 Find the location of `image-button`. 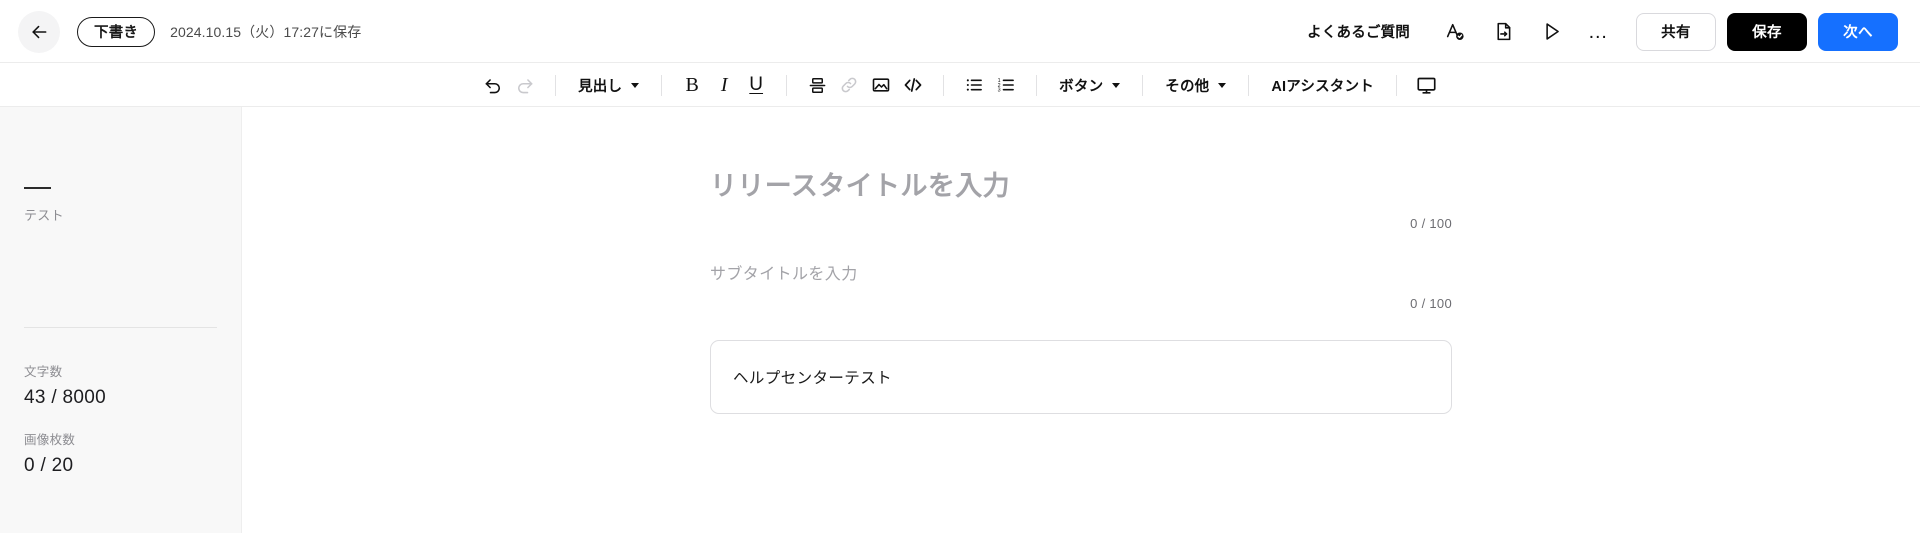

image-button is located at coordinates (881, 85).